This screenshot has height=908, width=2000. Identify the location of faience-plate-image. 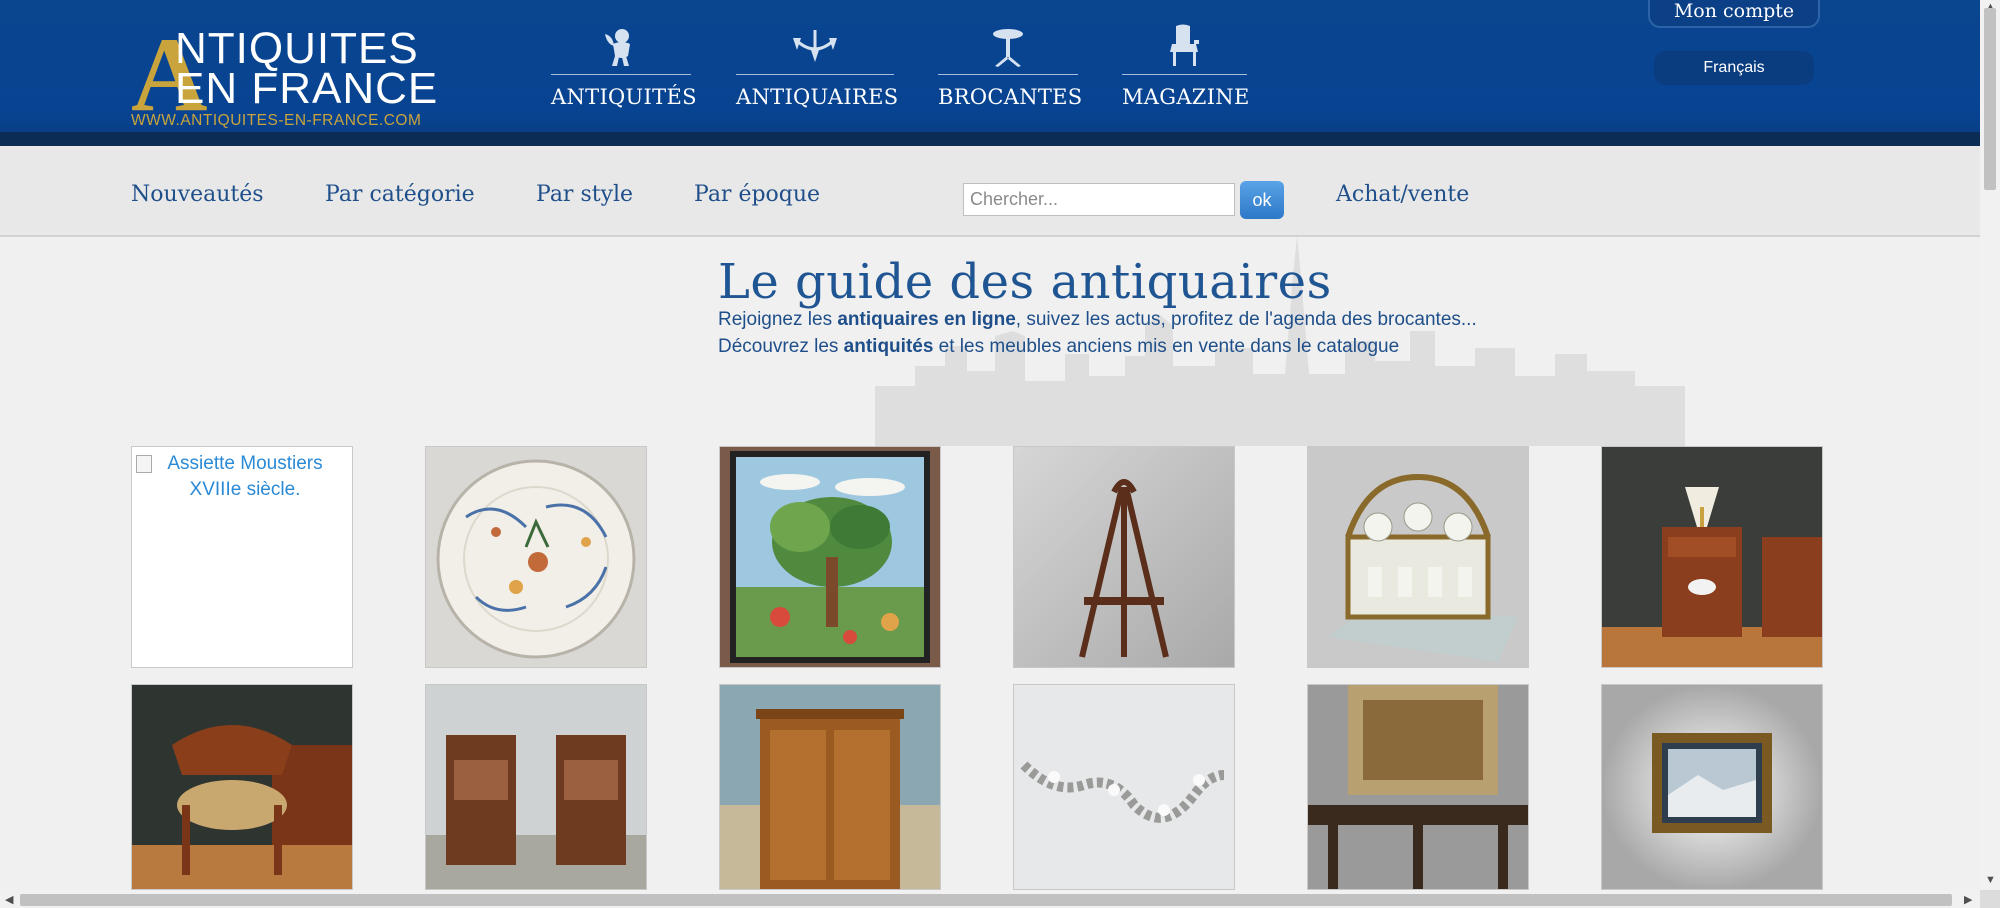
(536, 557).